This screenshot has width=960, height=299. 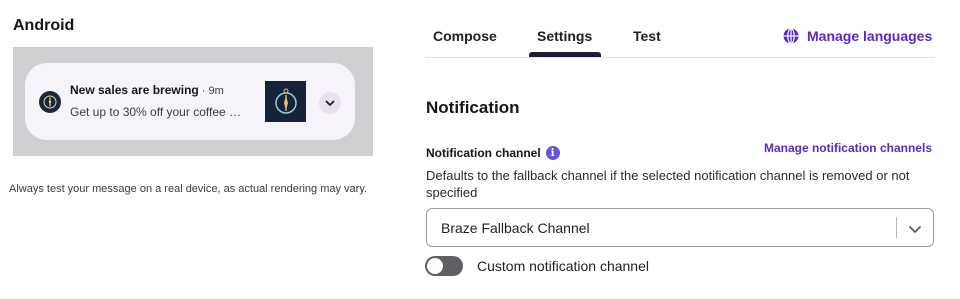 I want to click on section-title: Notification, so click(x=473, y=107).